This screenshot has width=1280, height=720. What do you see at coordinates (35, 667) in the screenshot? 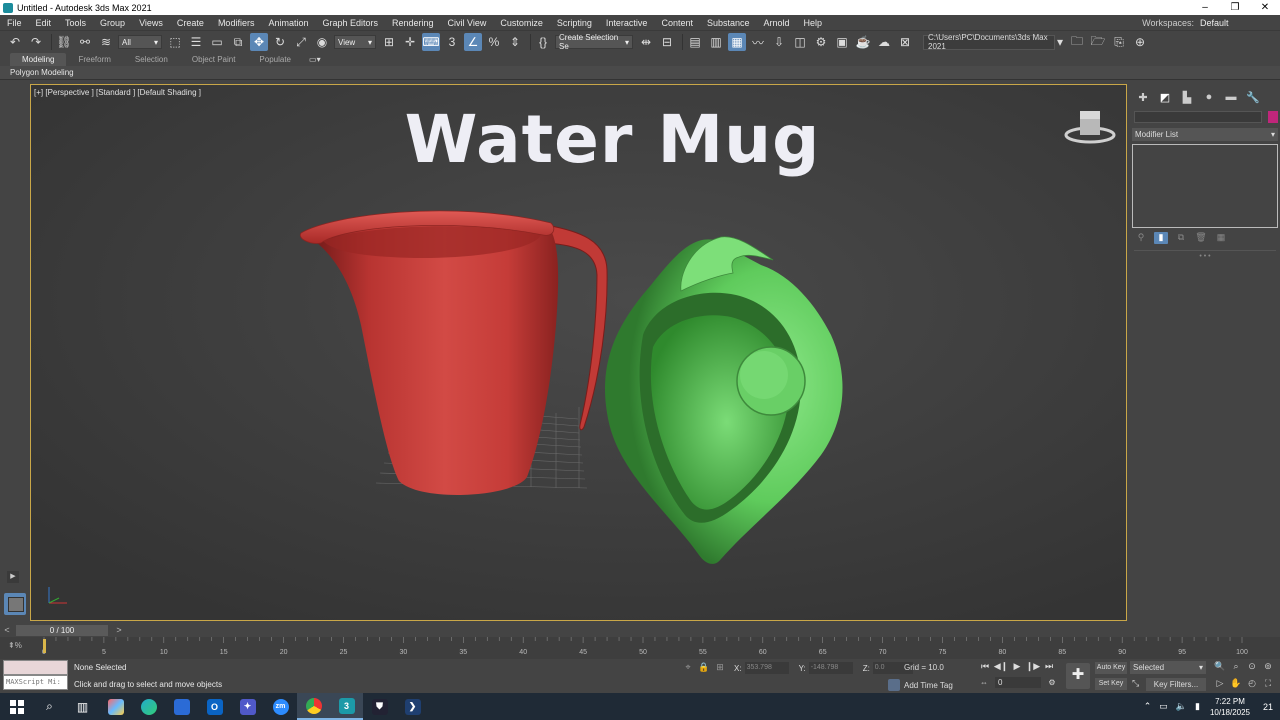
I see `maxscript-output` at bounding box center [35, 667].